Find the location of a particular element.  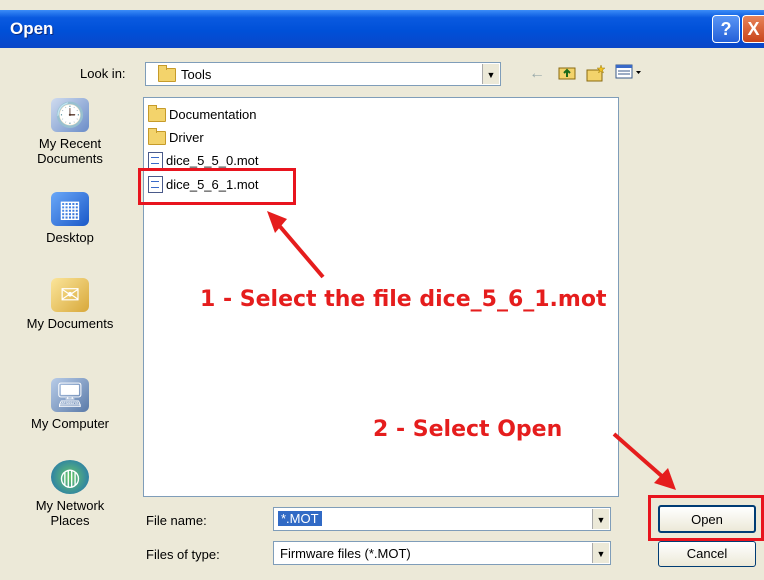

place-network: ◍ My Network Places is located at coordinates (70, 494).